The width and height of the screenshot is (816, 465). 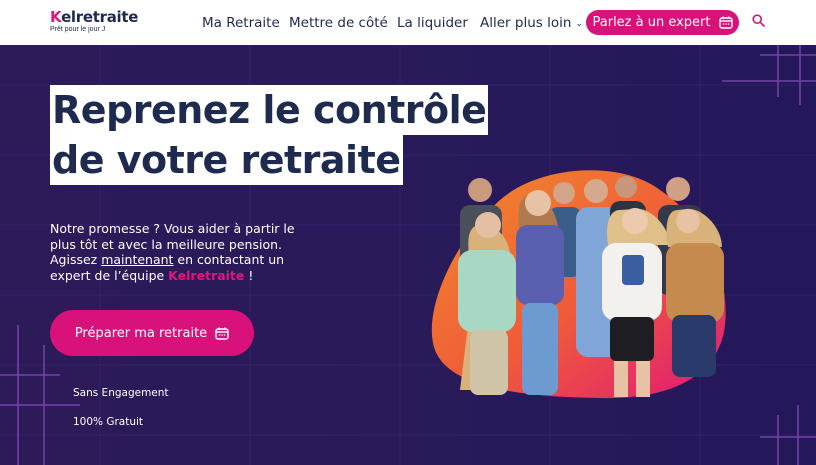 What do you see at coordinates (432, 23) in the screenshot?
I see `nav-item-la-liquider: La liquider` at bounding box center [432, 23].